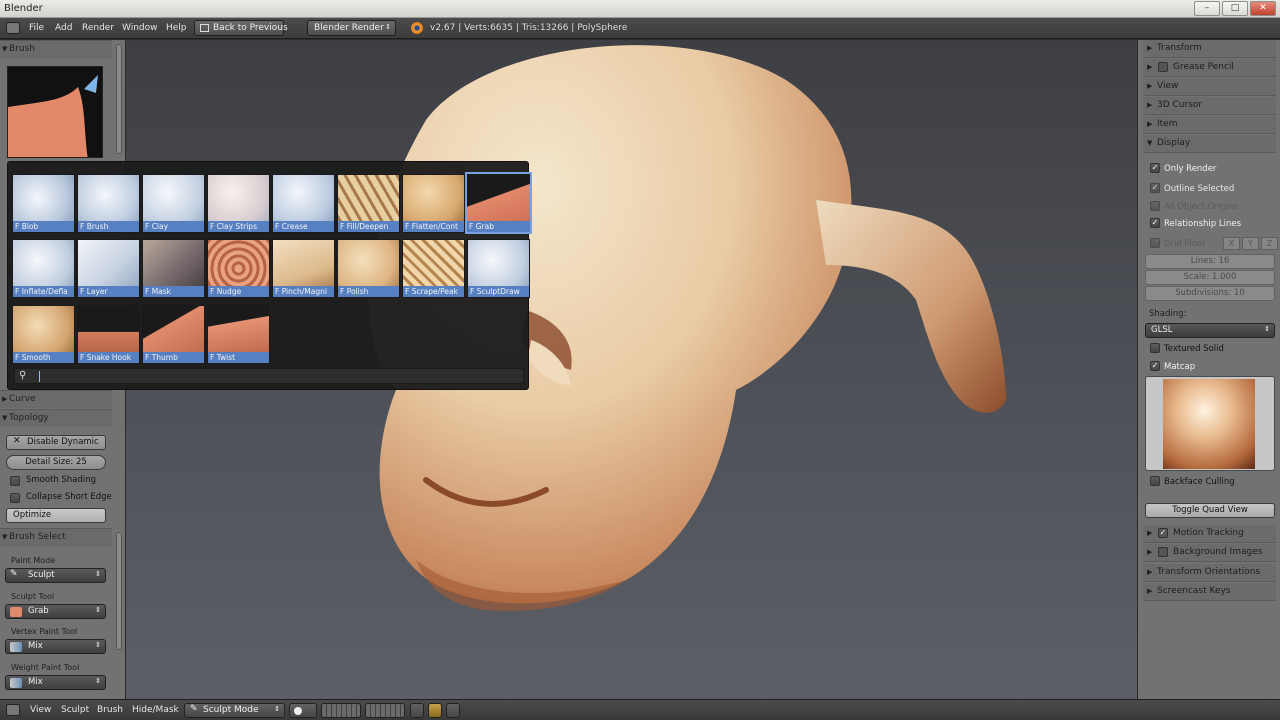  What do you see at coordinates (56, 418) in the screenshot?
I see `topology-panel-header: ▼ Topology` at bounding box center [56, 418].